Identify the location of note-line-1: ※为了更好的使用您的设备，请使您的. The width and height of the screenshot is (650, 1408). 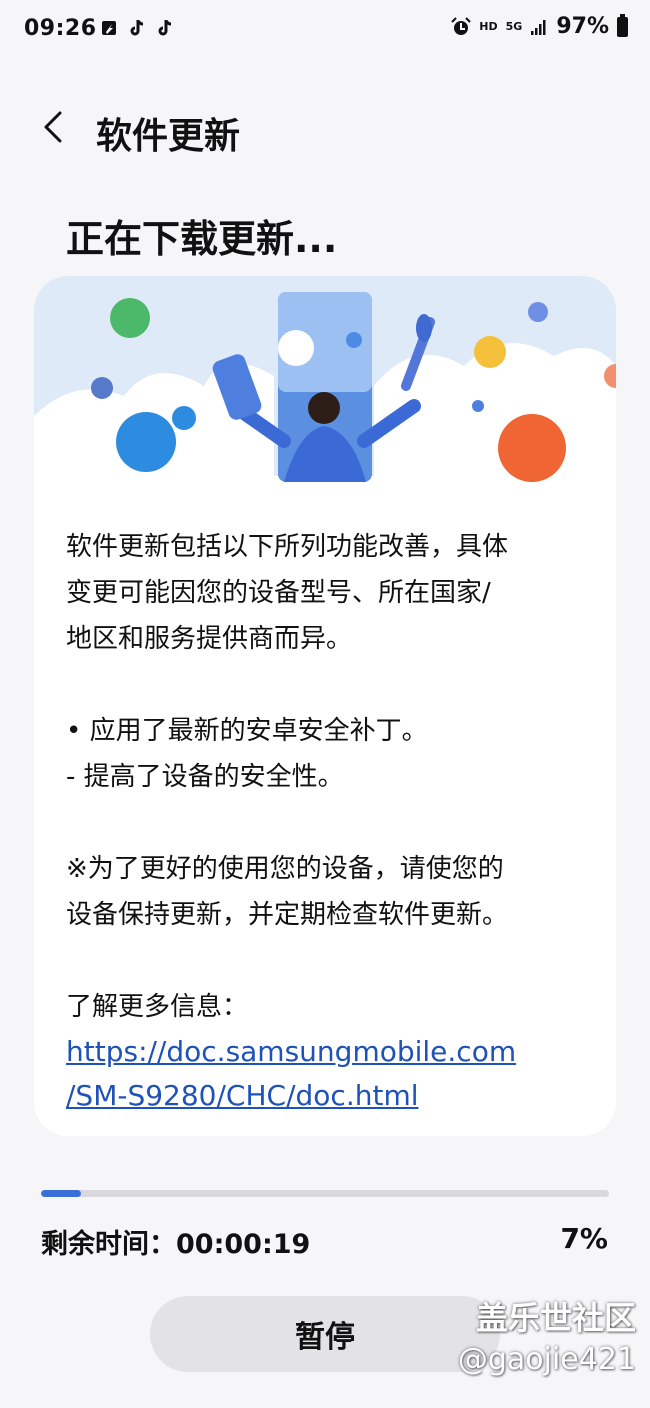
(285, 869).